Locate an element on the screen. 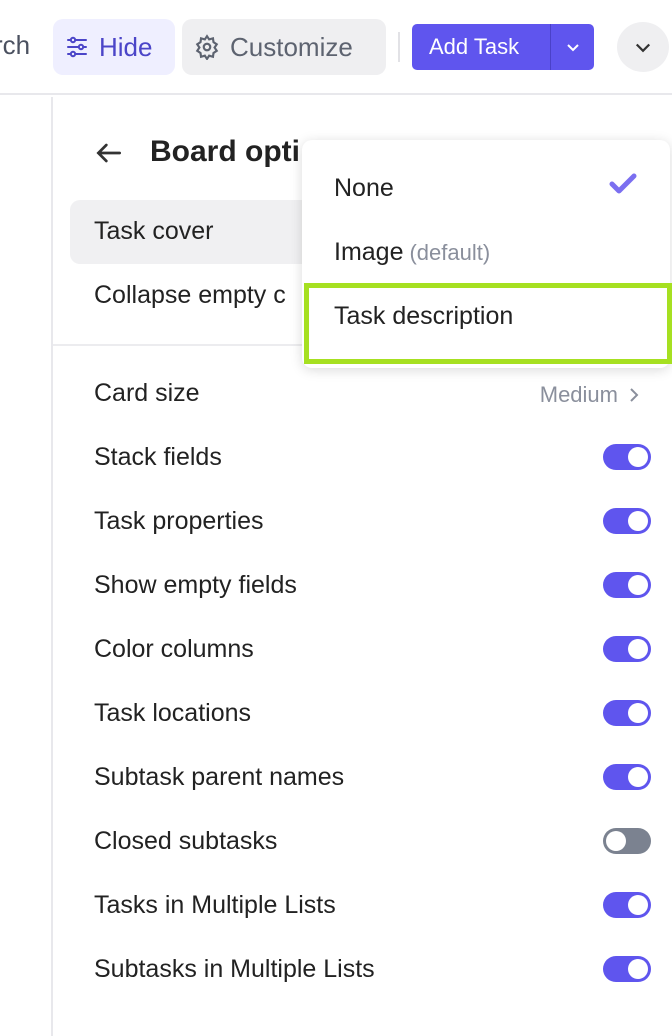  add-task-button: Add Task is located at coordinates (503, 47).